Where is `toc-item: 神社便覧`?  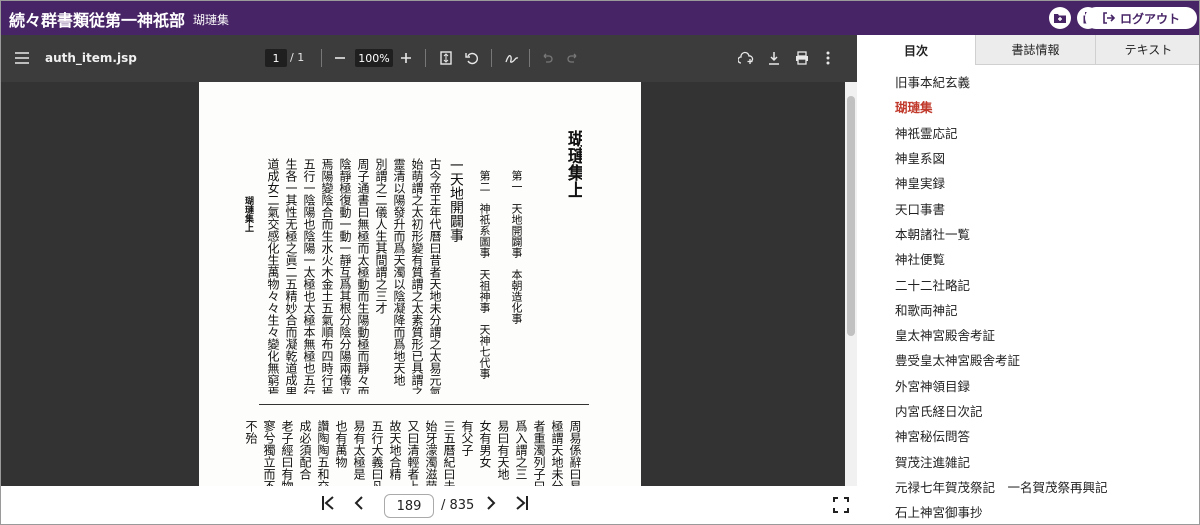 toc-item: 神社便覧 is located at coordinates (1001, 258).